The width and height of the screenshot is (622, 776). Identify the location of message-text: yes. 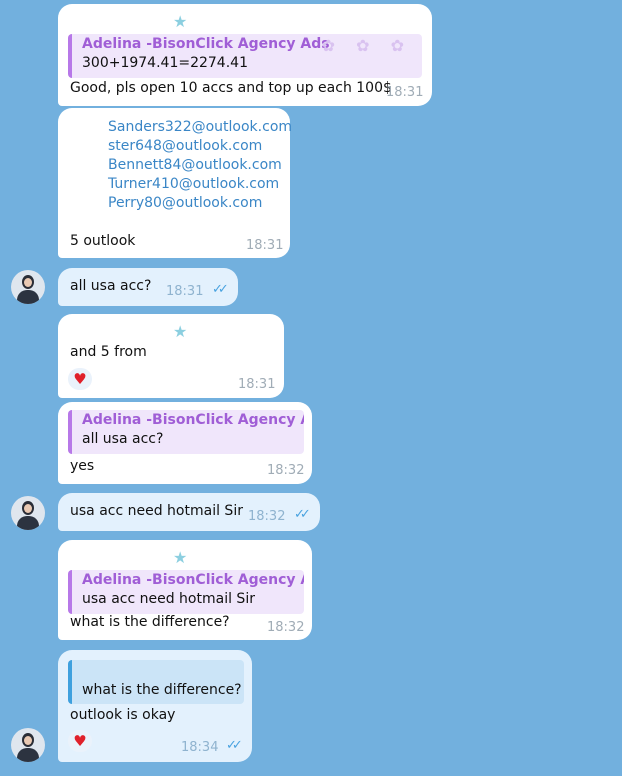
(82, 466).